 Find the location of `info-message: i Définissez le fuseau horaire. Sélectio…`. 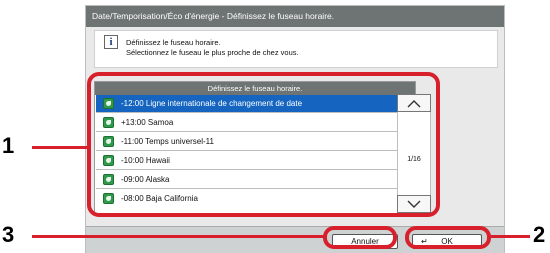

info-message: i Définissez le fuseau horaire. Sélectio… is located at coordinates (296, 49).